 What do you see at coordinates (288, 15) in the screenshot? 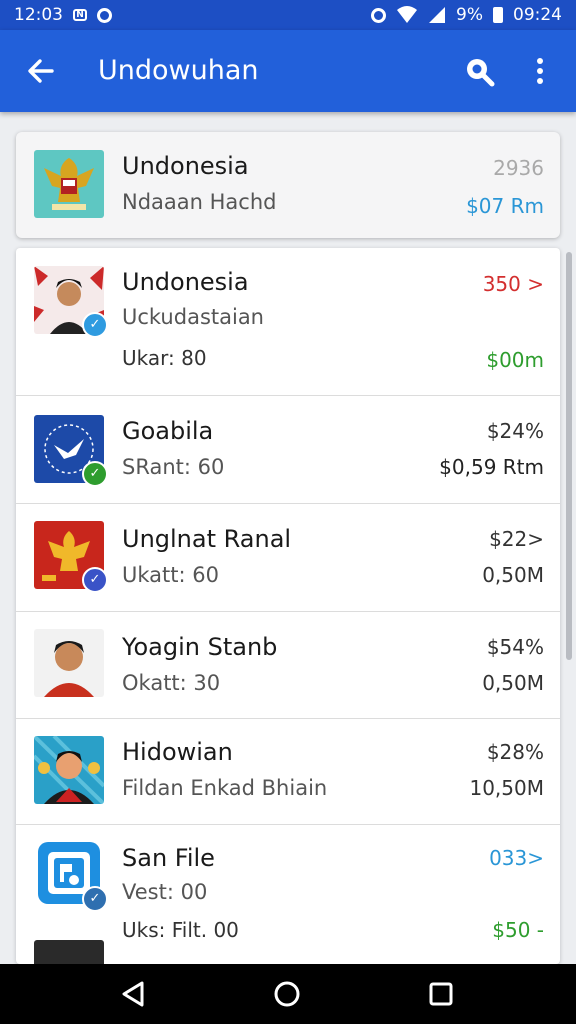
I see `status-bar: 12:03 N 9% 09:24` at bounding box center [288, 15].